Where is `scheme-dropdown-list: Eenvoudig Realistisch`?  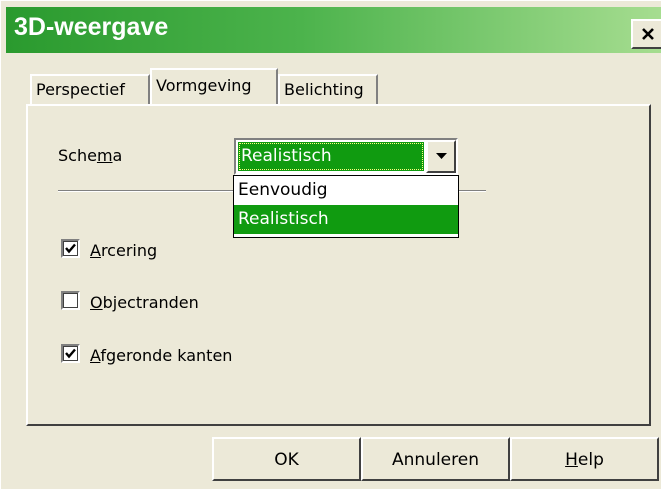 scheme-dropdown-list: Eenvoudig Realistisch is located at coordinates (346, 206).